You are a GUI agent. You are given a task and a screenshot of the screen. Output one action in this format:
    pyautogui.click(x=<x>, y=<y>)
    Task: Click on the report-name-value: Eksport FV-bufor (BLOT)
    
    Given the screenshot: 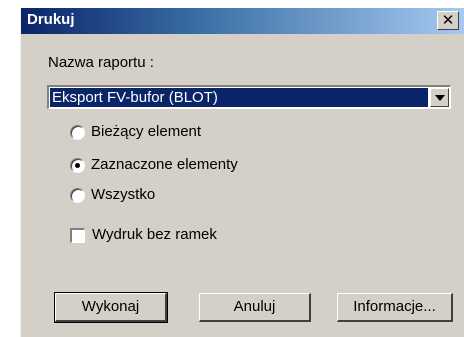 What is the action you would take?
    pyautogui.click(x=239, y=97)
    